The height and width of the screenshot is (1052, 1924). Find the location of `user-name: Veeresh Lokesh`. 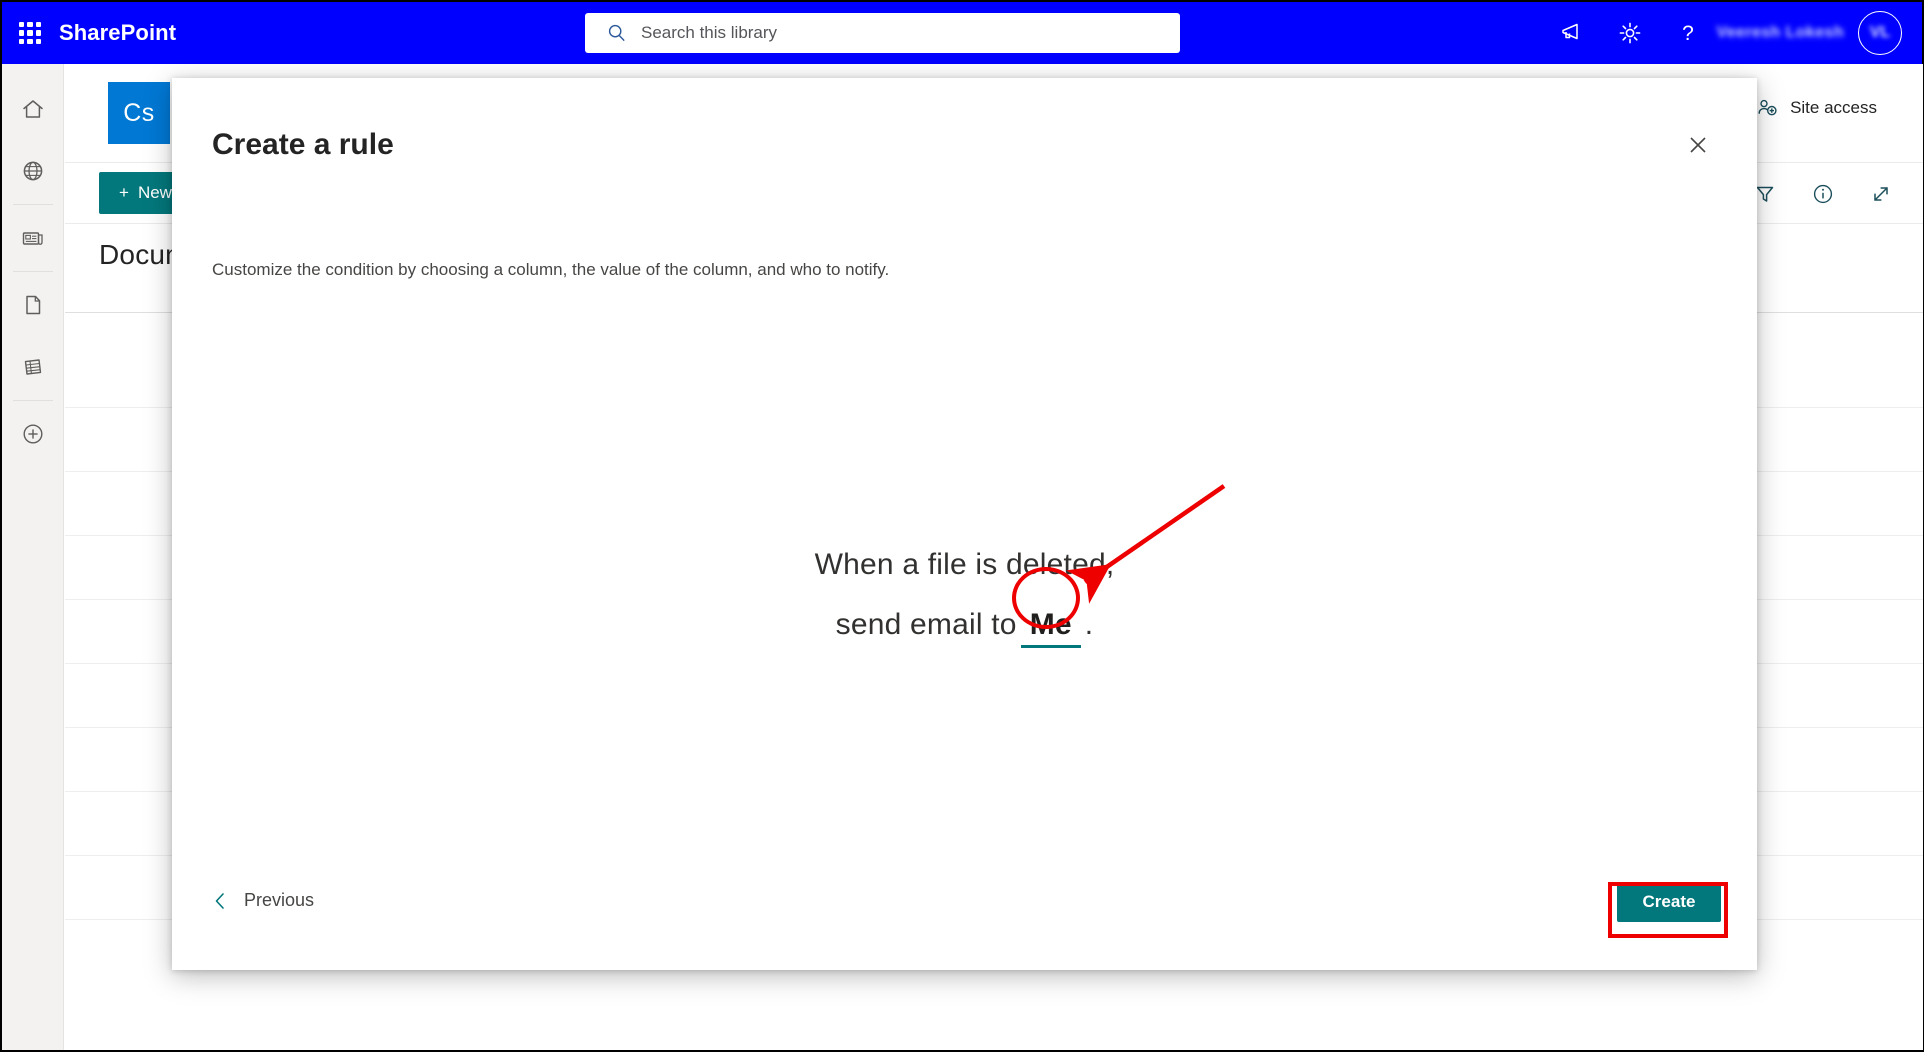

user-name: Veeresh Lokesh is located at coordinates (1780, 32).